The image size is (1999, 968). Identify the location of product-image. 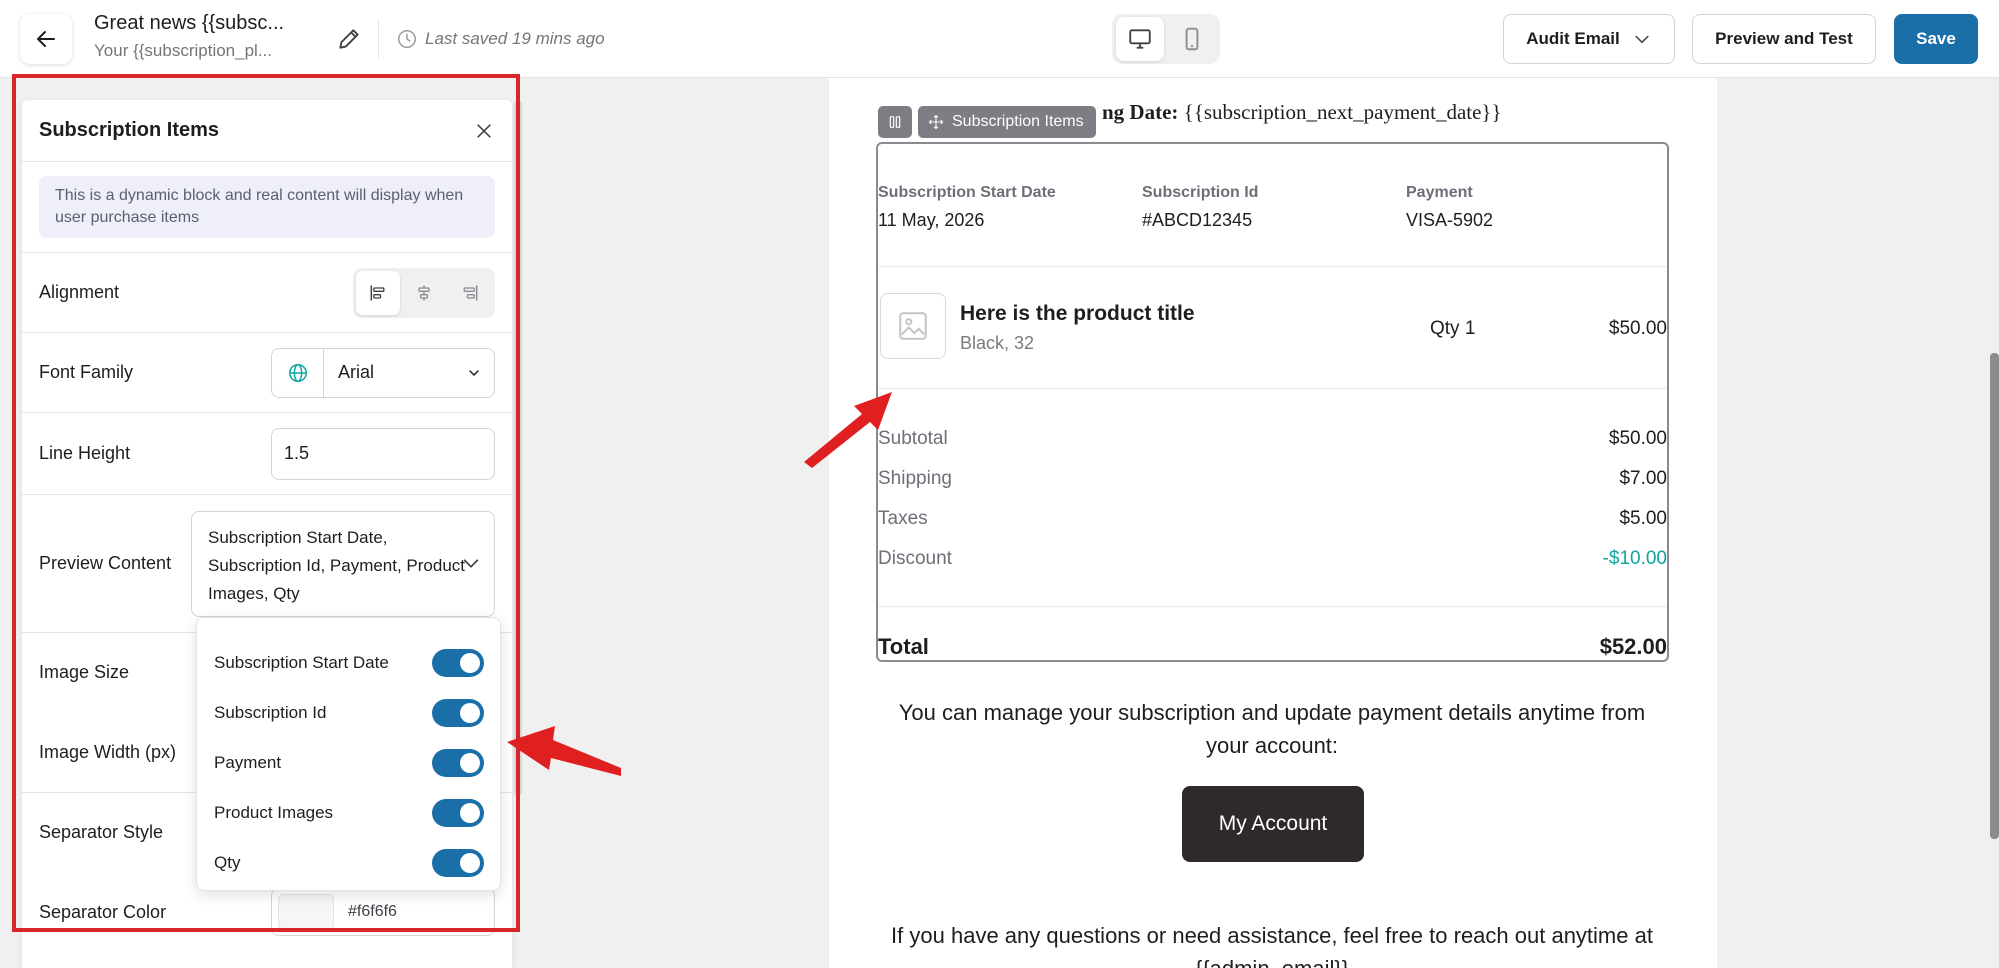
(913, 326).